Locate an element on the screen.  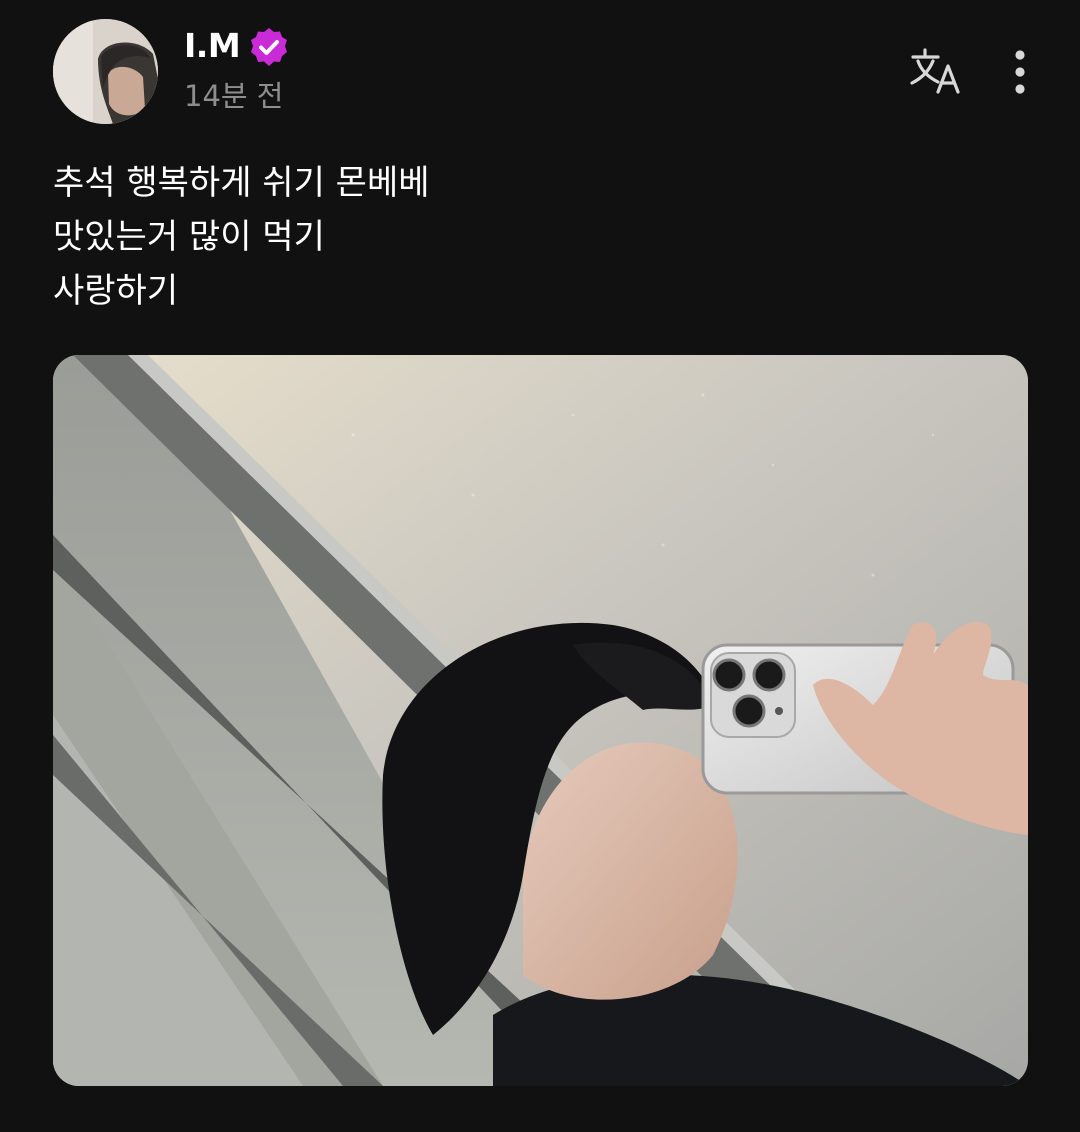
user-avatar-photo-icon is located at coordinates (105, 71).